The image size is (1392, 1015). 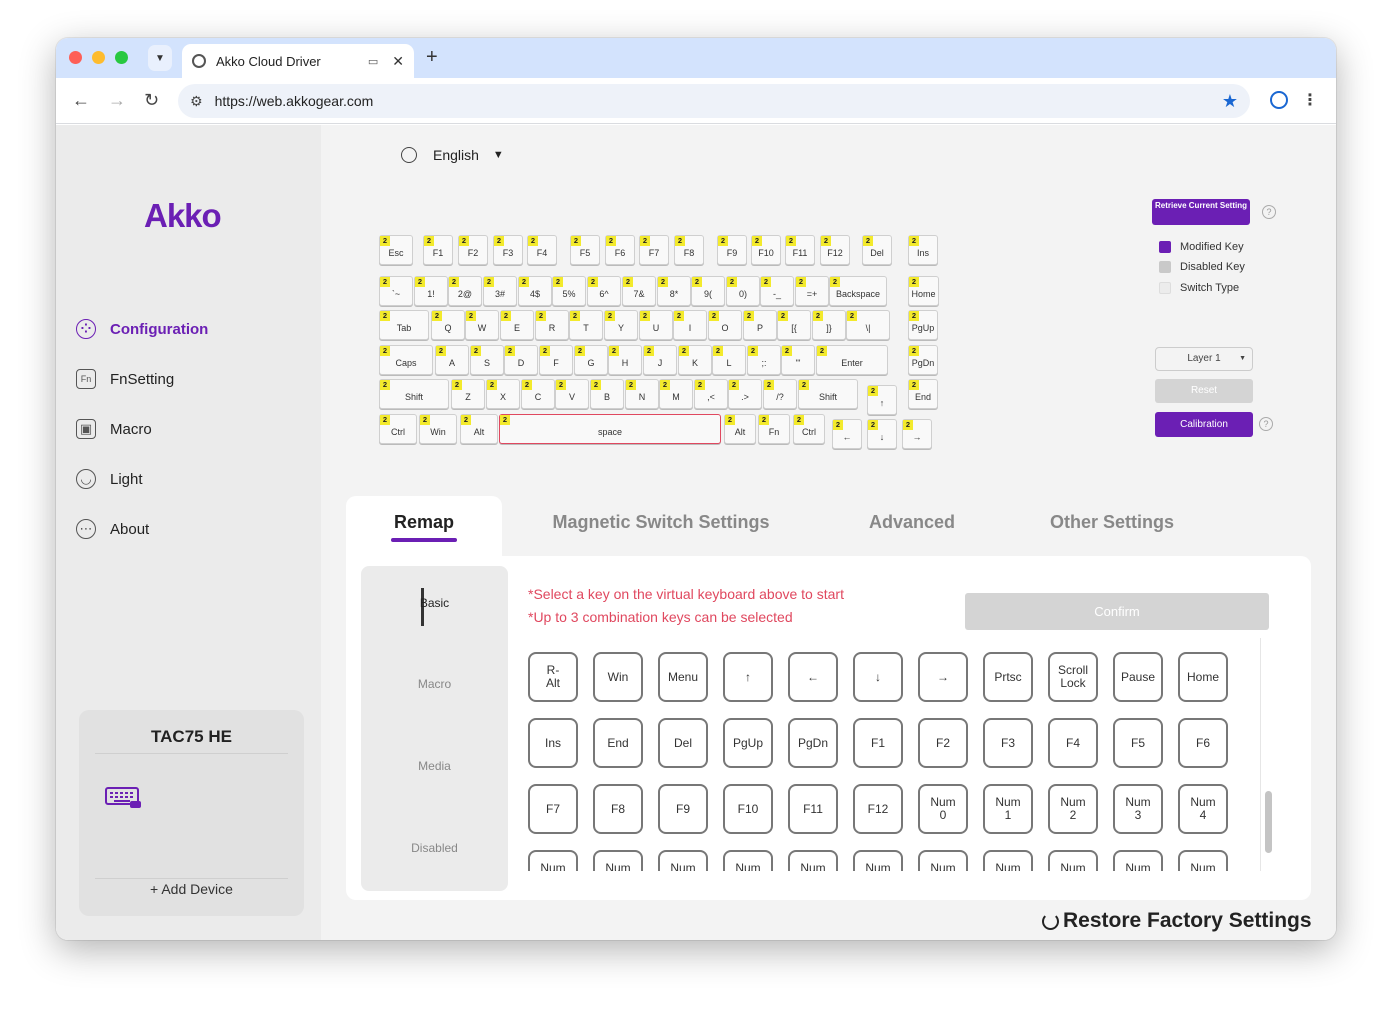 I want to click on keyboard-key: 2 Win, so click(x=438, y=429).